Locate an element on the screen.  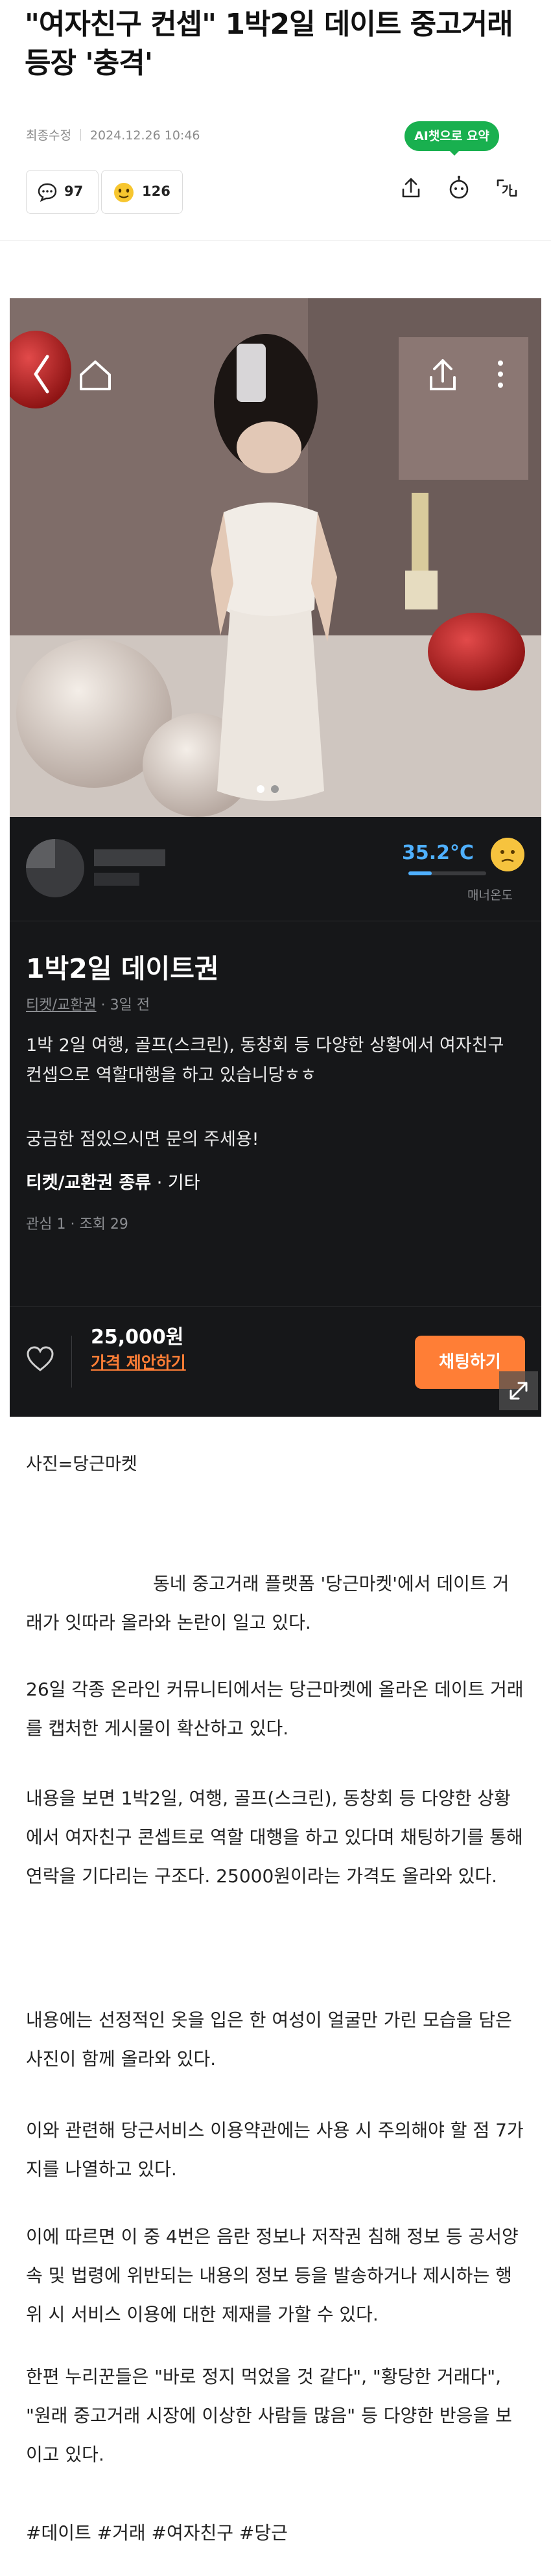
photo-pagination is located at coordinates (267, 790).